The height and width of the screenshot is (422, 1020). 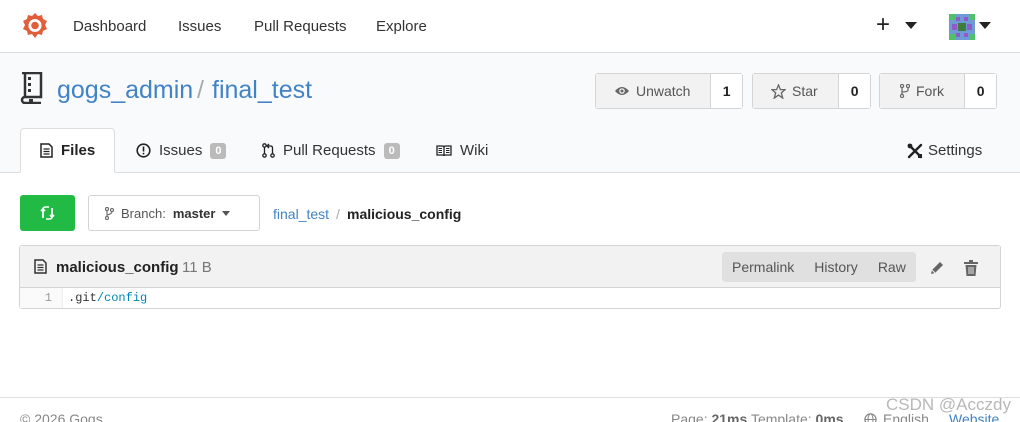 I want to click on code-line: .git/config, so click(x=107, y=298).